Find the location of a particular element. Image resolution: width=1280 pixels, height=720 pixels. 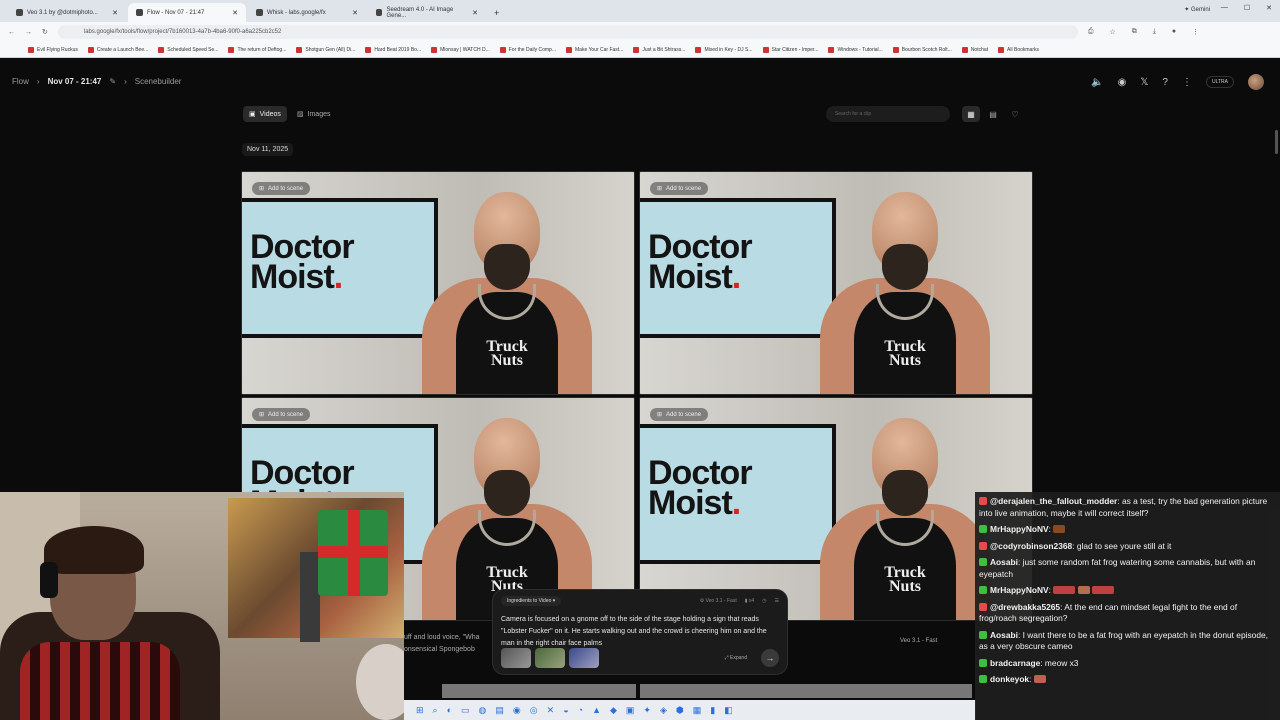

search-icon: ⌕ is located at coordinates (435, 710).